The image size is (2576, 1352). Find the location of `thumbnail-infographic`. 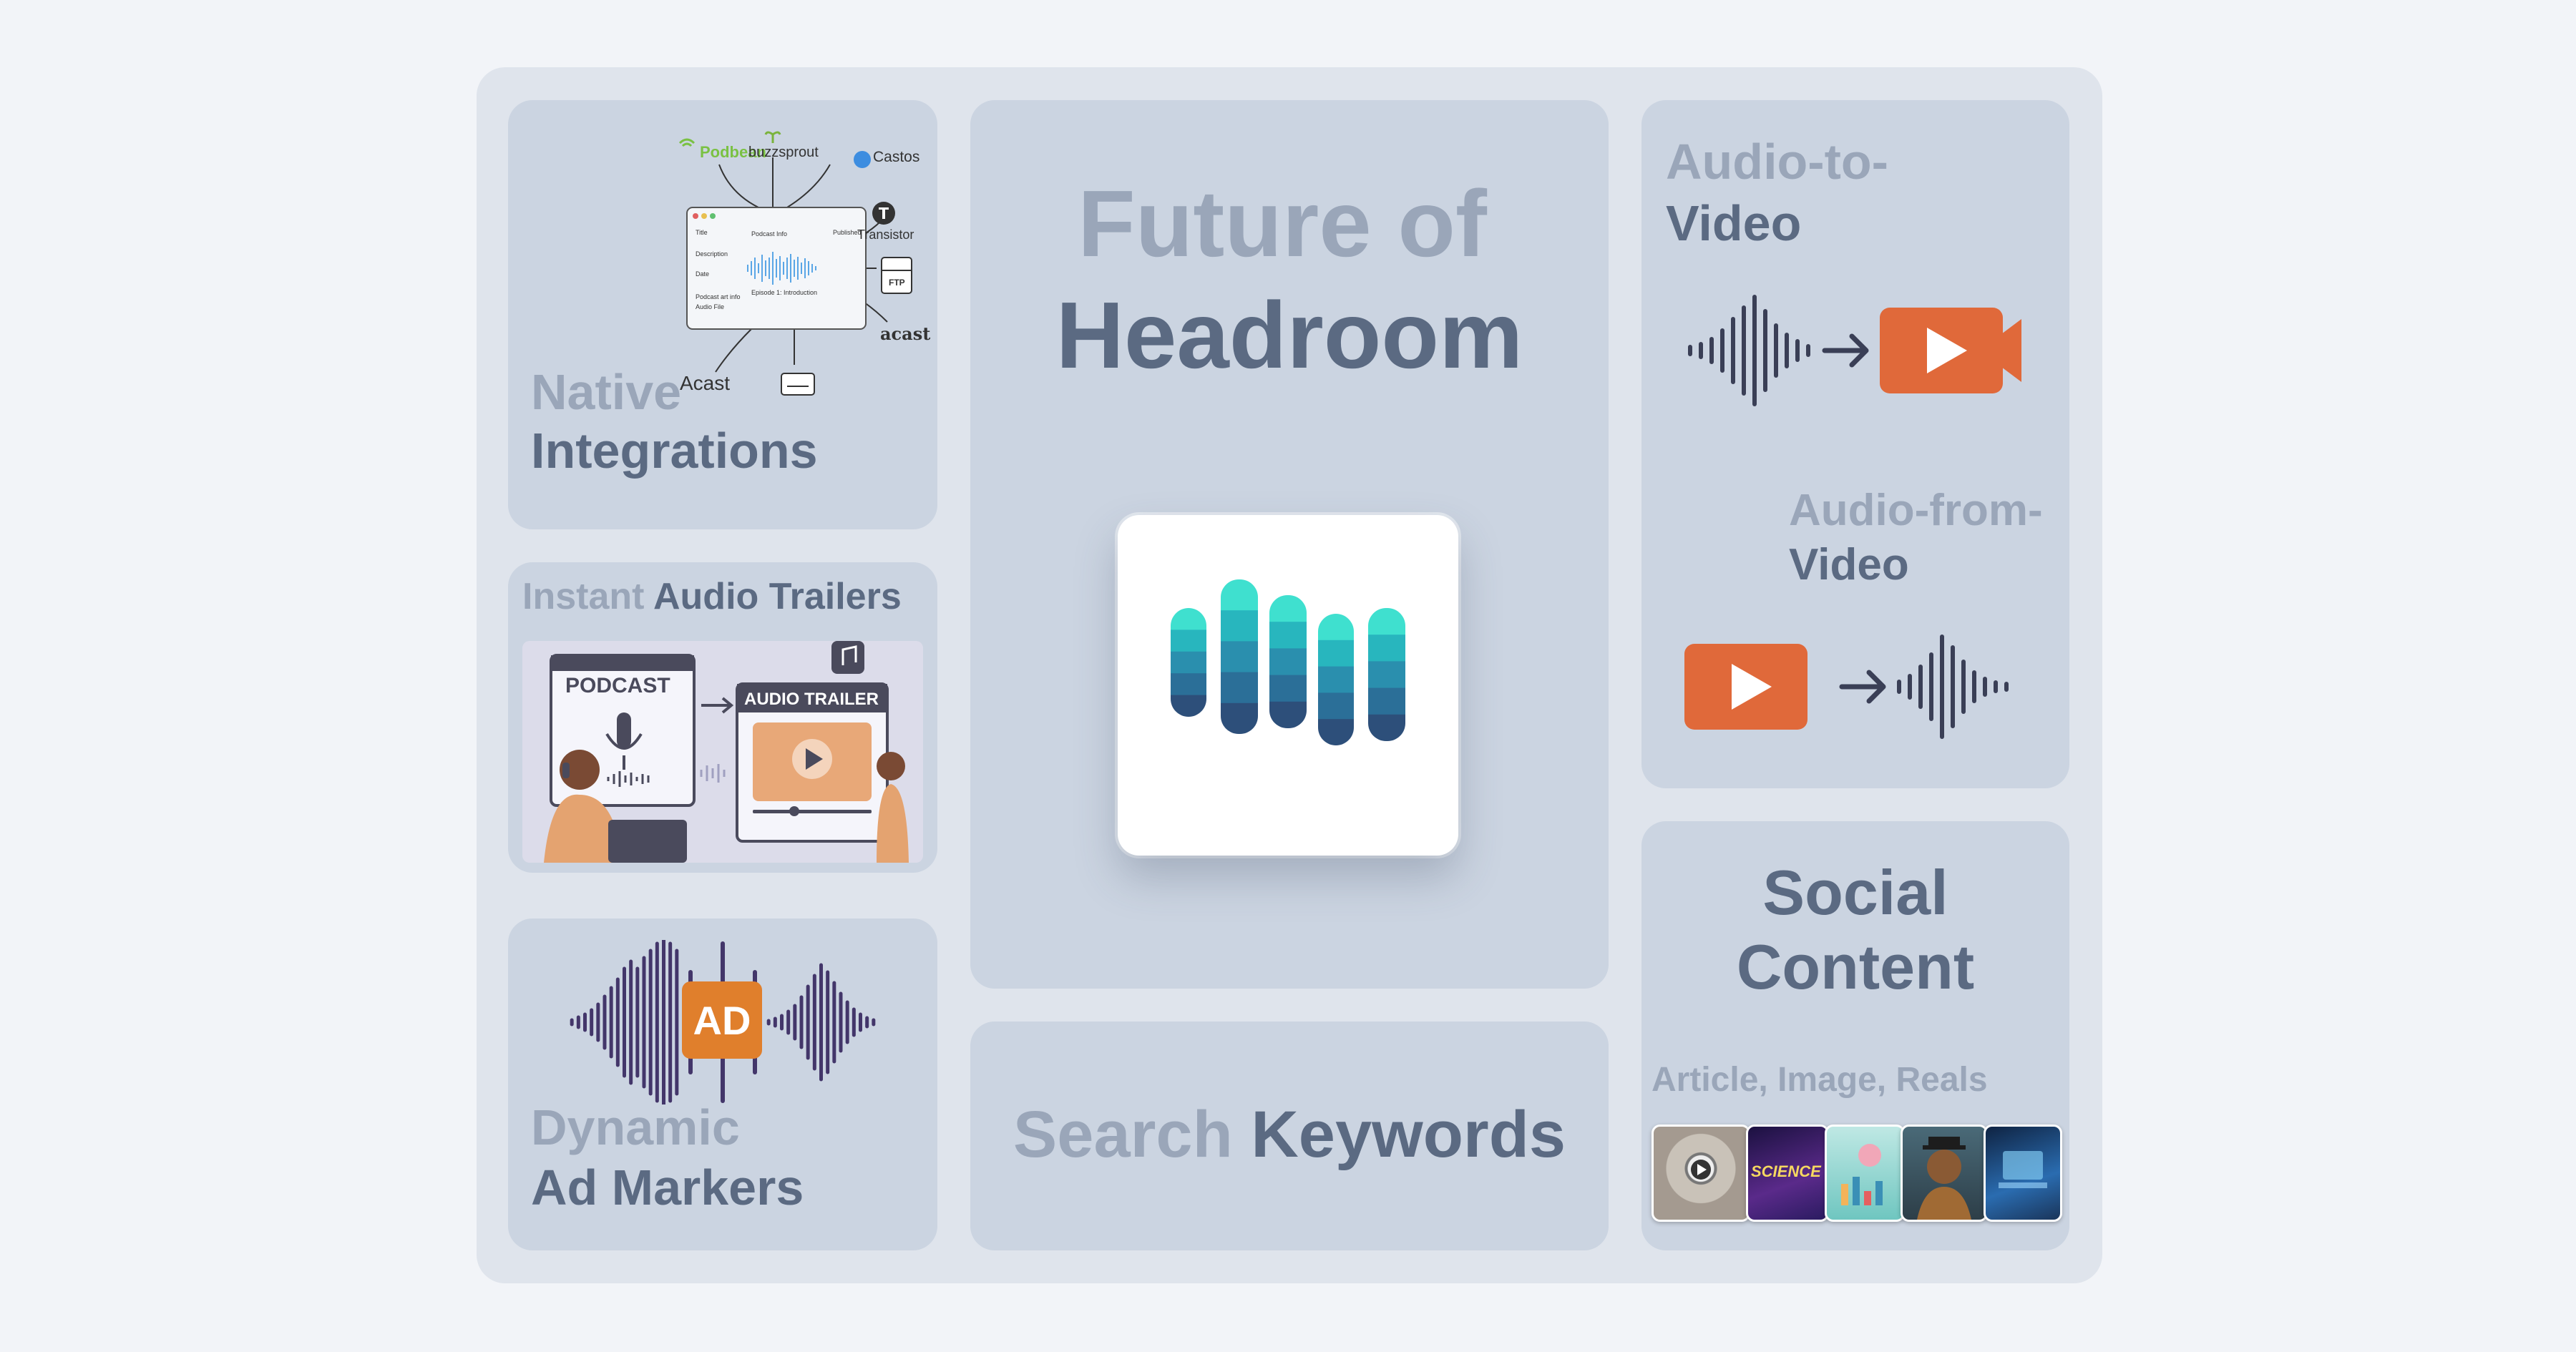

thumbnail-infographic is located at coordinates (1865, 1173).